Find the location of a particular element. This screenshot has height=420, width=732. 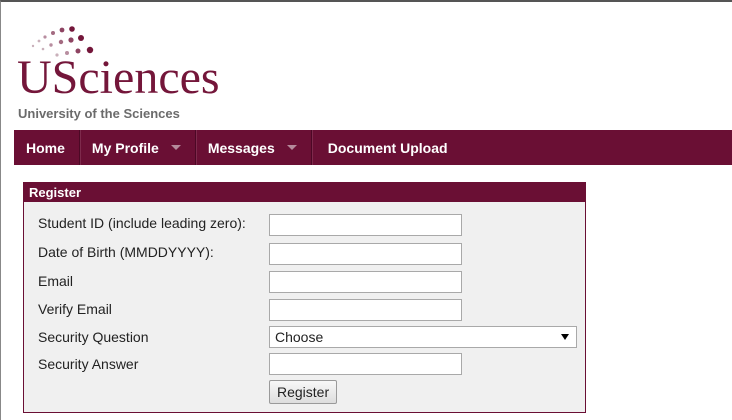

email-label: Email is located at coordinates (56, 281).